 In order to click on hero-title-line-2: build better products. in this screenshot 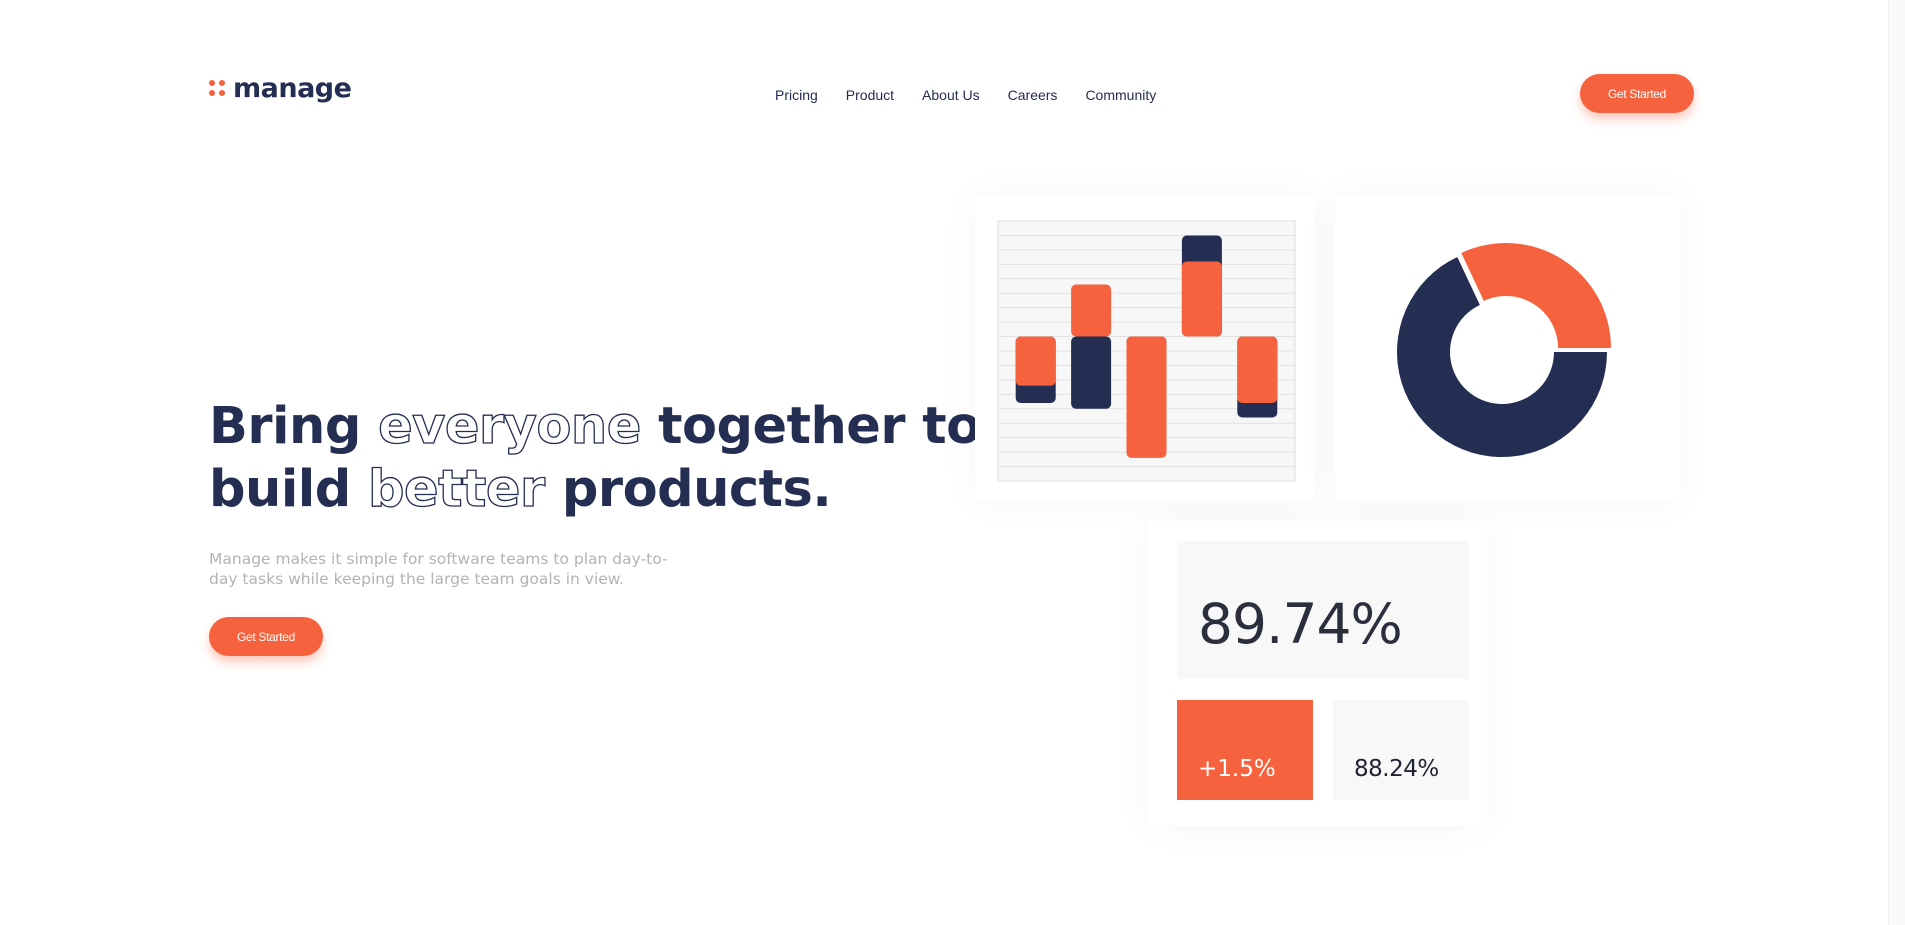, I will do `click(595, 489)`.